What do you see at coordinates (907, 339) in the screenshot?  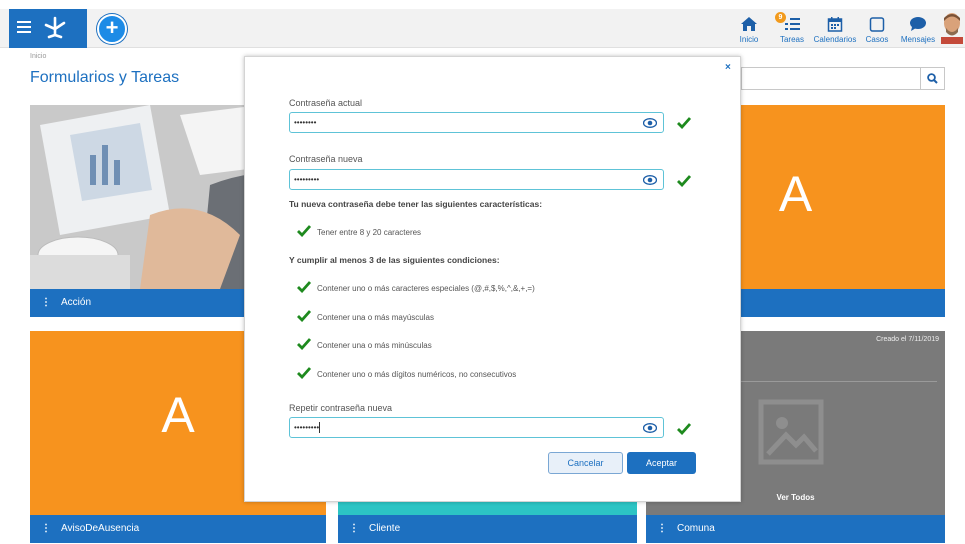 I see `created-date: Creado el 7/11/2019` at bounding box center [907, 339].